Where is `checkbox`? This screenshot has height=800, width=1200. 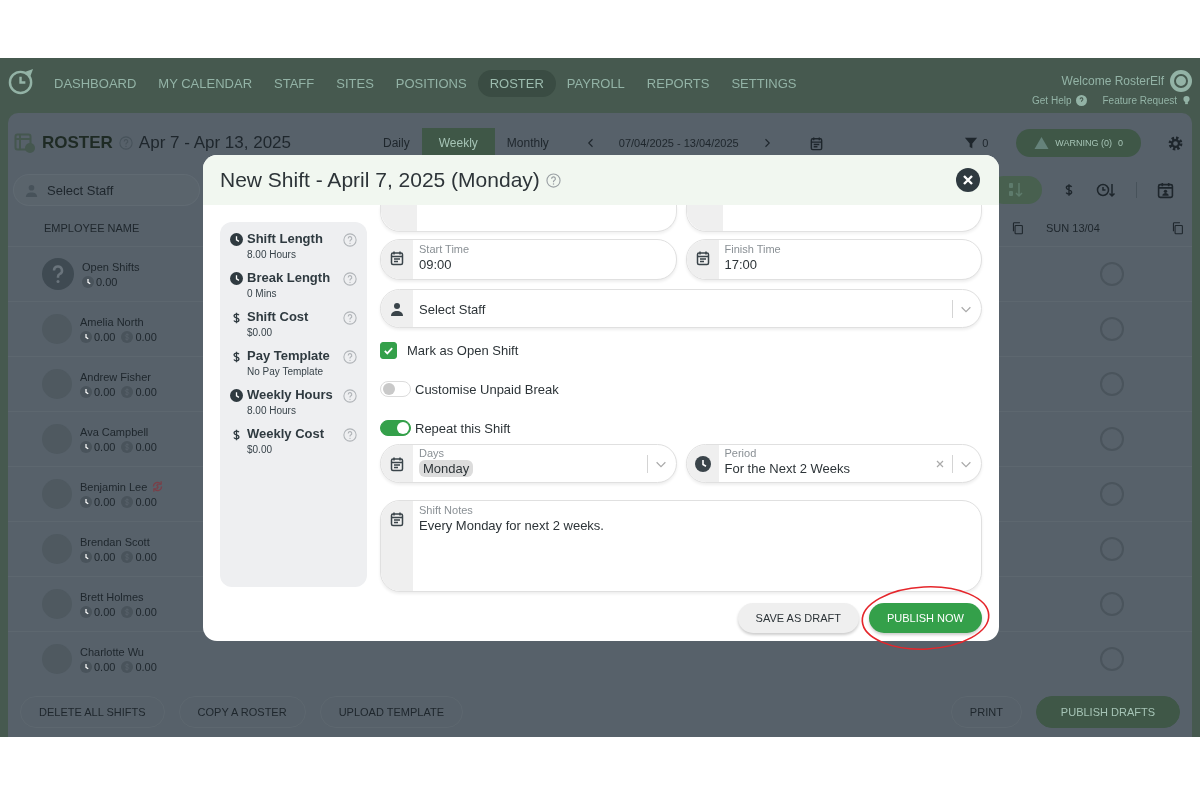
checkbox is located at coordinates (388, 350).